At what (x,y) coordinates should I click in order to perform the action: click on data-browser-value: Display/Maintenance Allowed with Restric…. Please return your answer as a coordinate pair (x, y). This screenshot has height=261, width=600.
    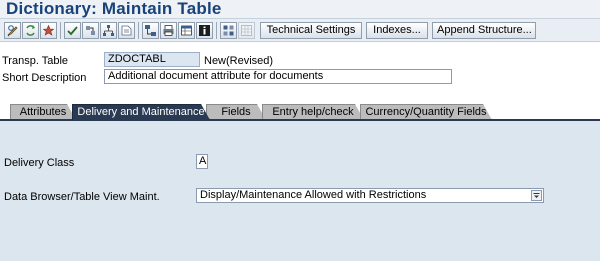
    Looking at the image, I should click on (313, 195).